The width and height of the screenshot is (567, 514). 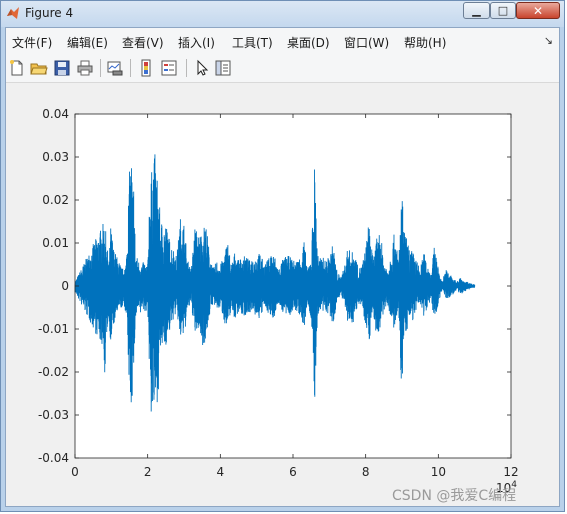 What do you see at coordinates (53, 458) in the screenshot?
I see `y-tick-label: -0.04` at bounding box center [53, 458].